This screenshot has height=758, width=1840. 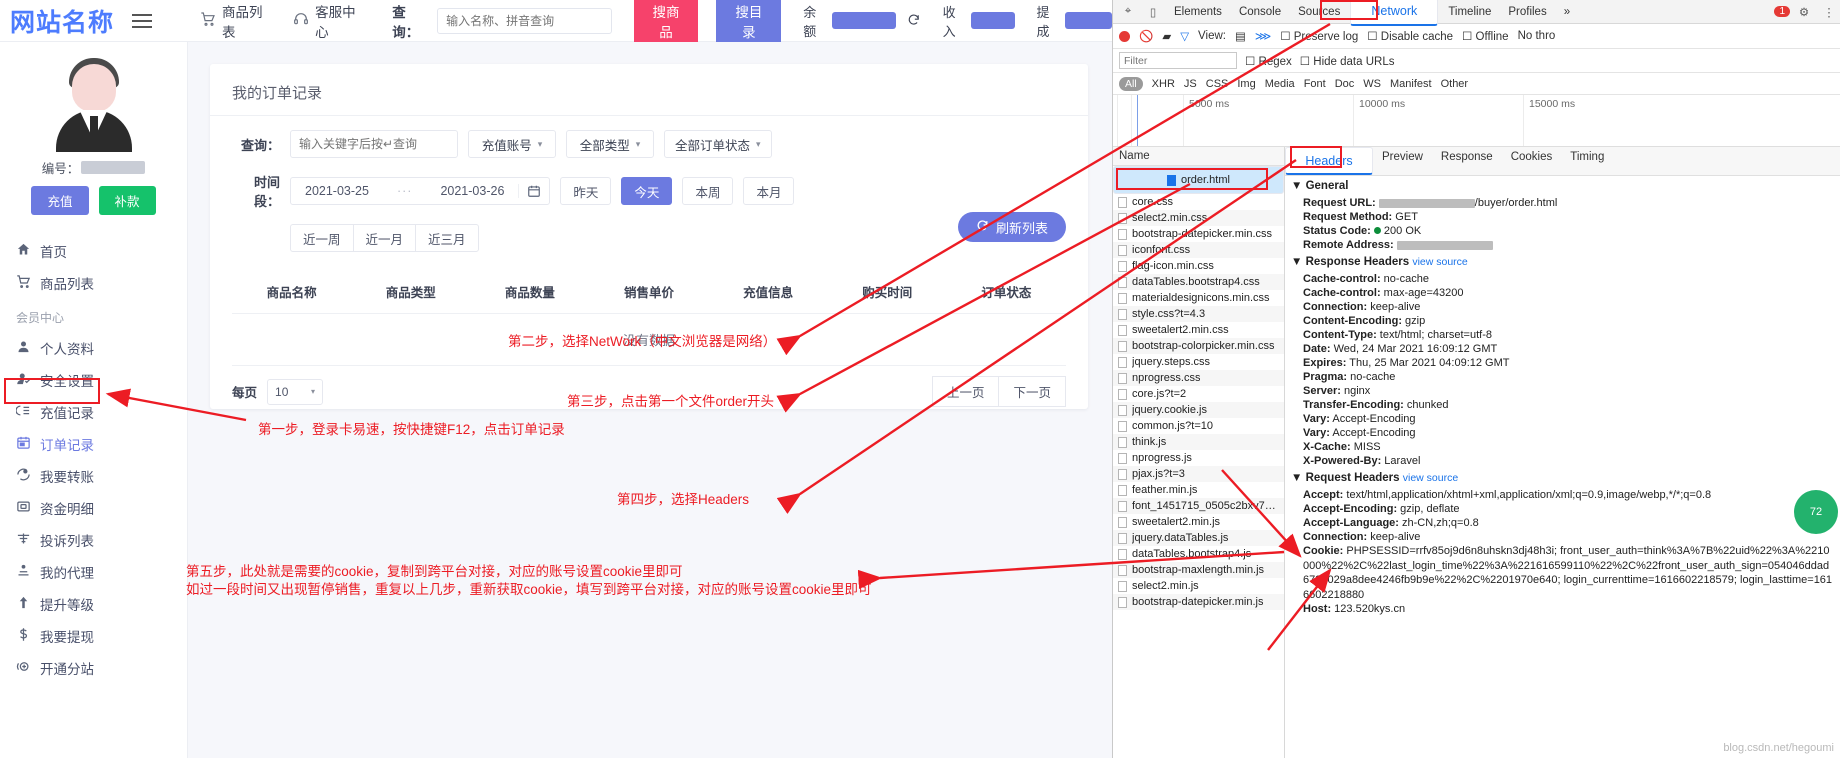 I want to click on sidebar-item-open-substation: 开通分站, so click(x=93, y=668).